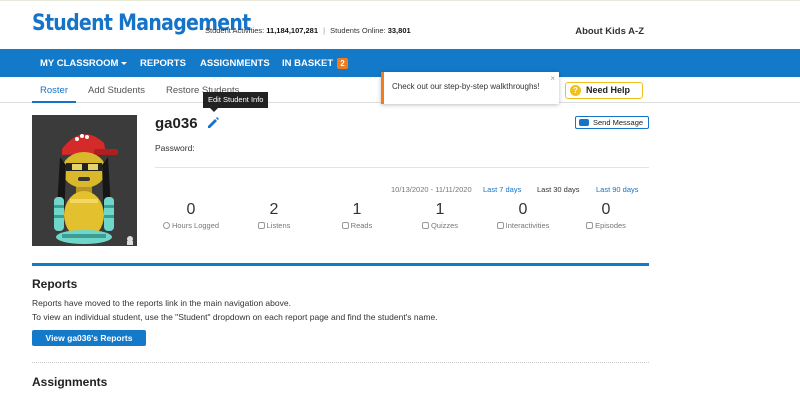  Describe the element at coordinates (500, 225) in the screenshot. I see `interactivity-icon` at that location.